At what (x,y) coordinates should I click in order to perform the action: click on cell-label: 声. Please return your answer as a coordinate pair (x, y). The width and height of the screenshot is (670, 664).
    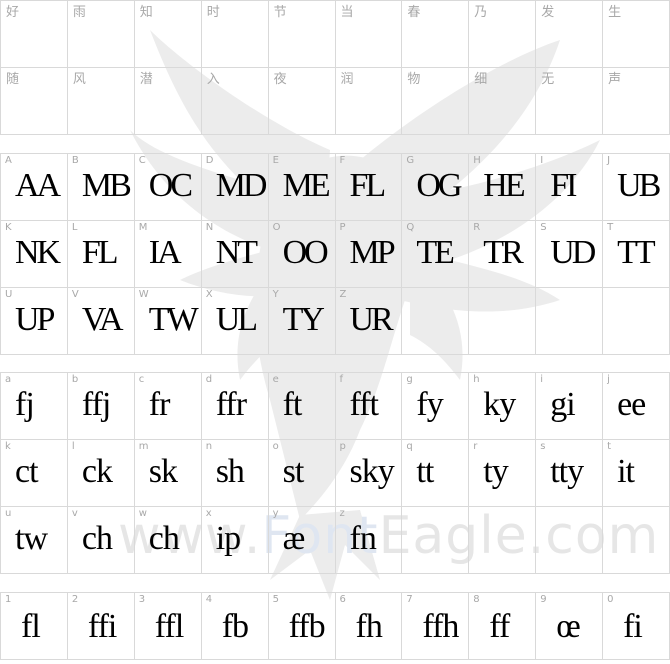
    Looking at the image, I should click on (615, 79).